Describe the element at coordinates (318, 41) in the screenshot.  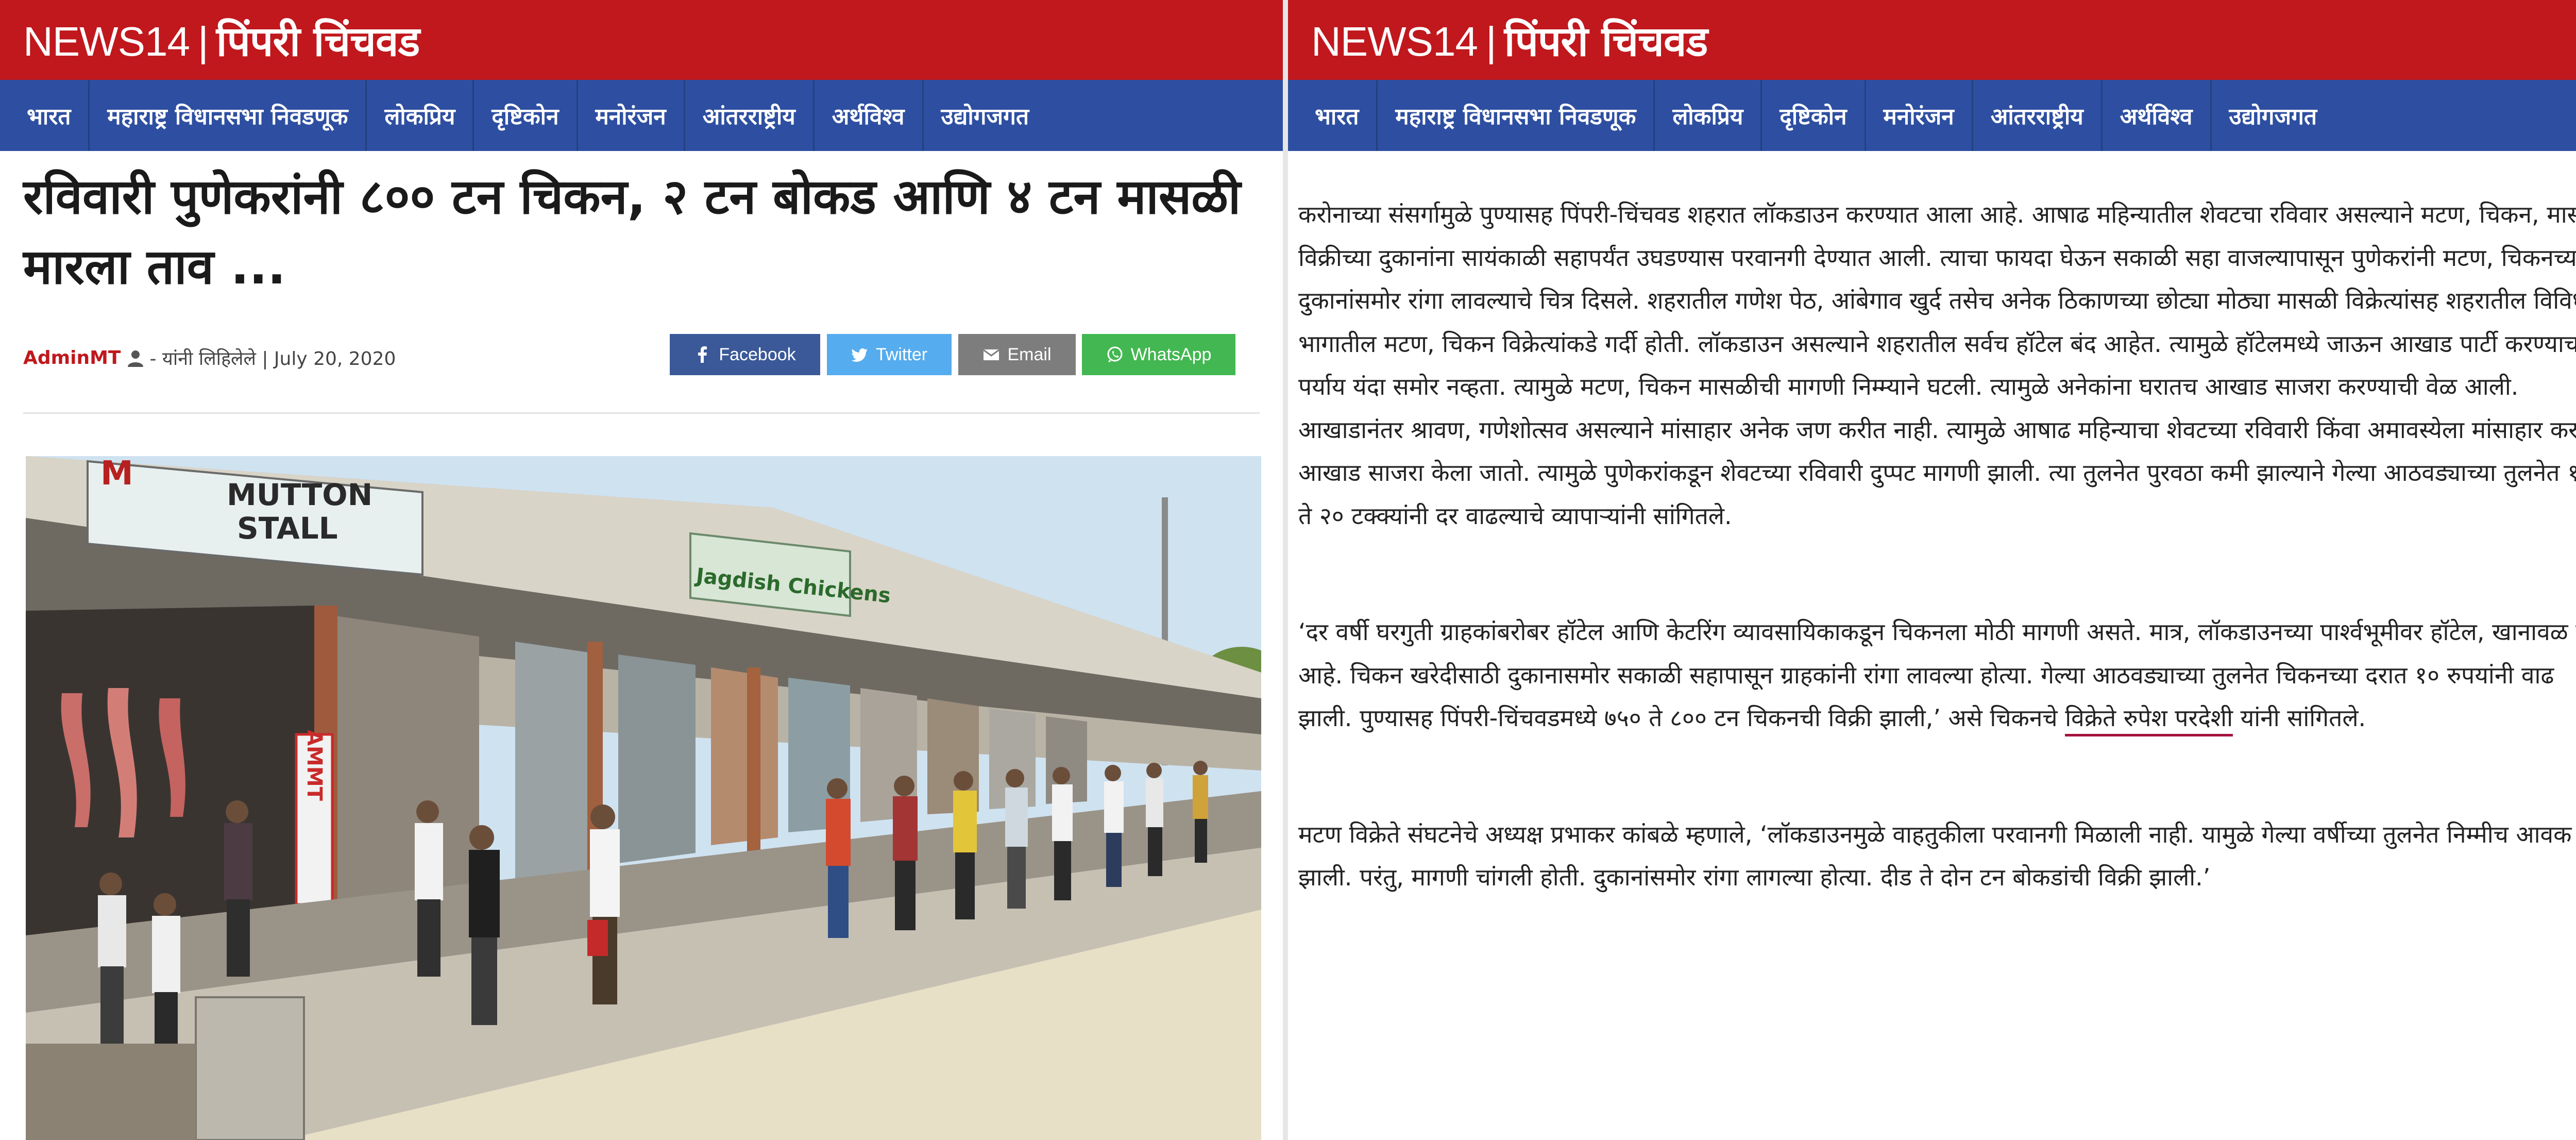
I see `brand-city: पिंपरी चिंचवड` at that location.